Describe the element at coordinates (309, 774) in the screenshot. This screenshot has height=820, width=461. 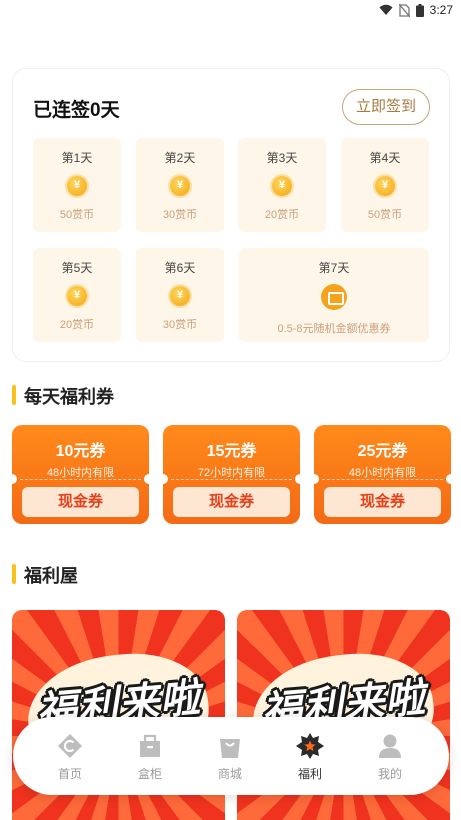
I see `nav-label: 福利` at that location.